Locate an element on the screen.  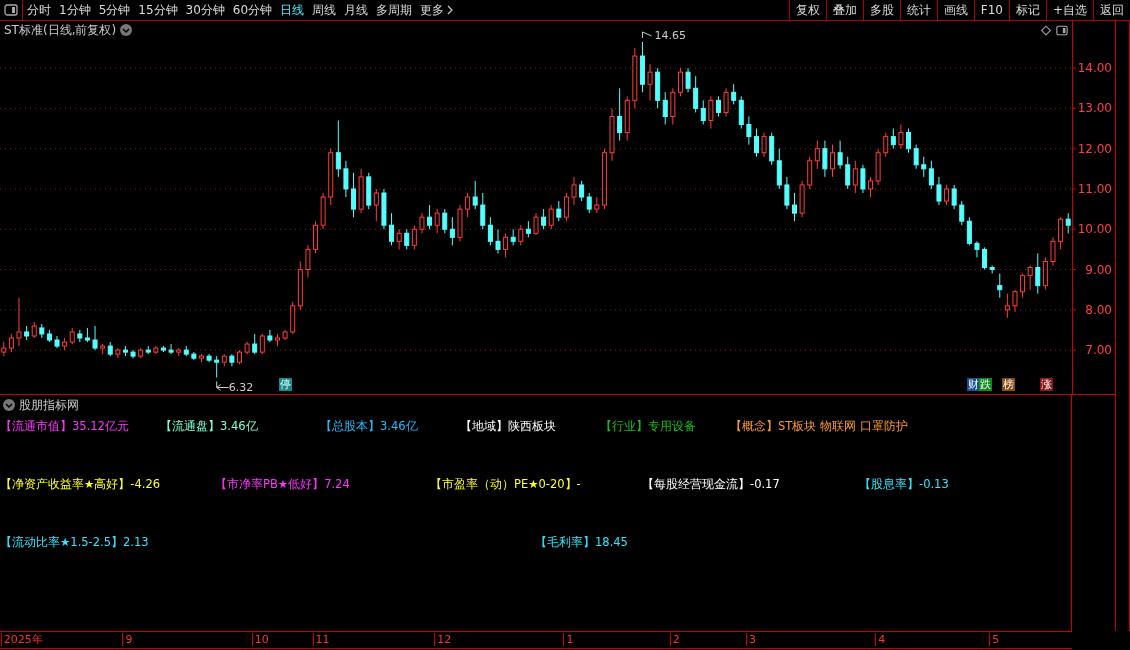
price-annotation: 14.65 is located at coordinates (670, 35).